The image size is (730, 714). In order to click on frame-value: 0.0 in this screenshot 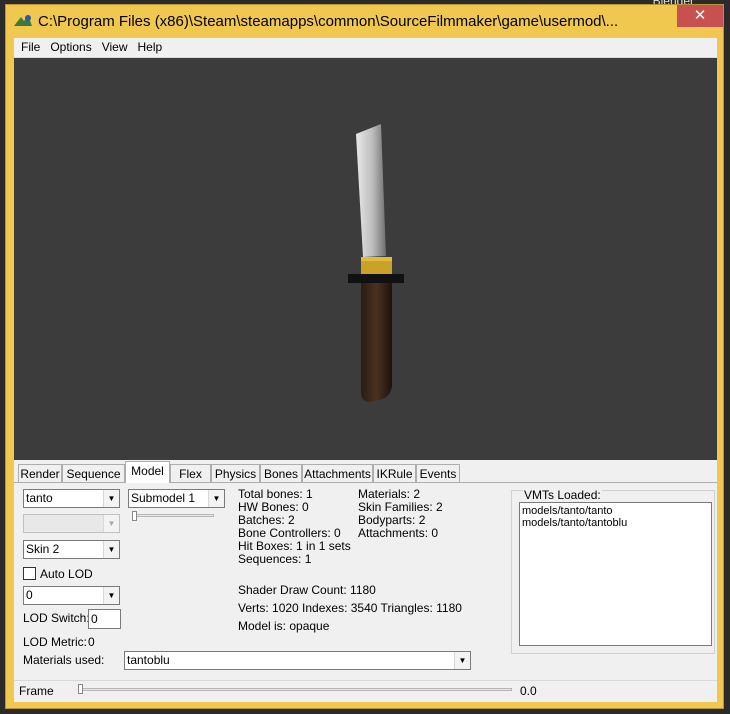, I will do `click(528, 691)`.